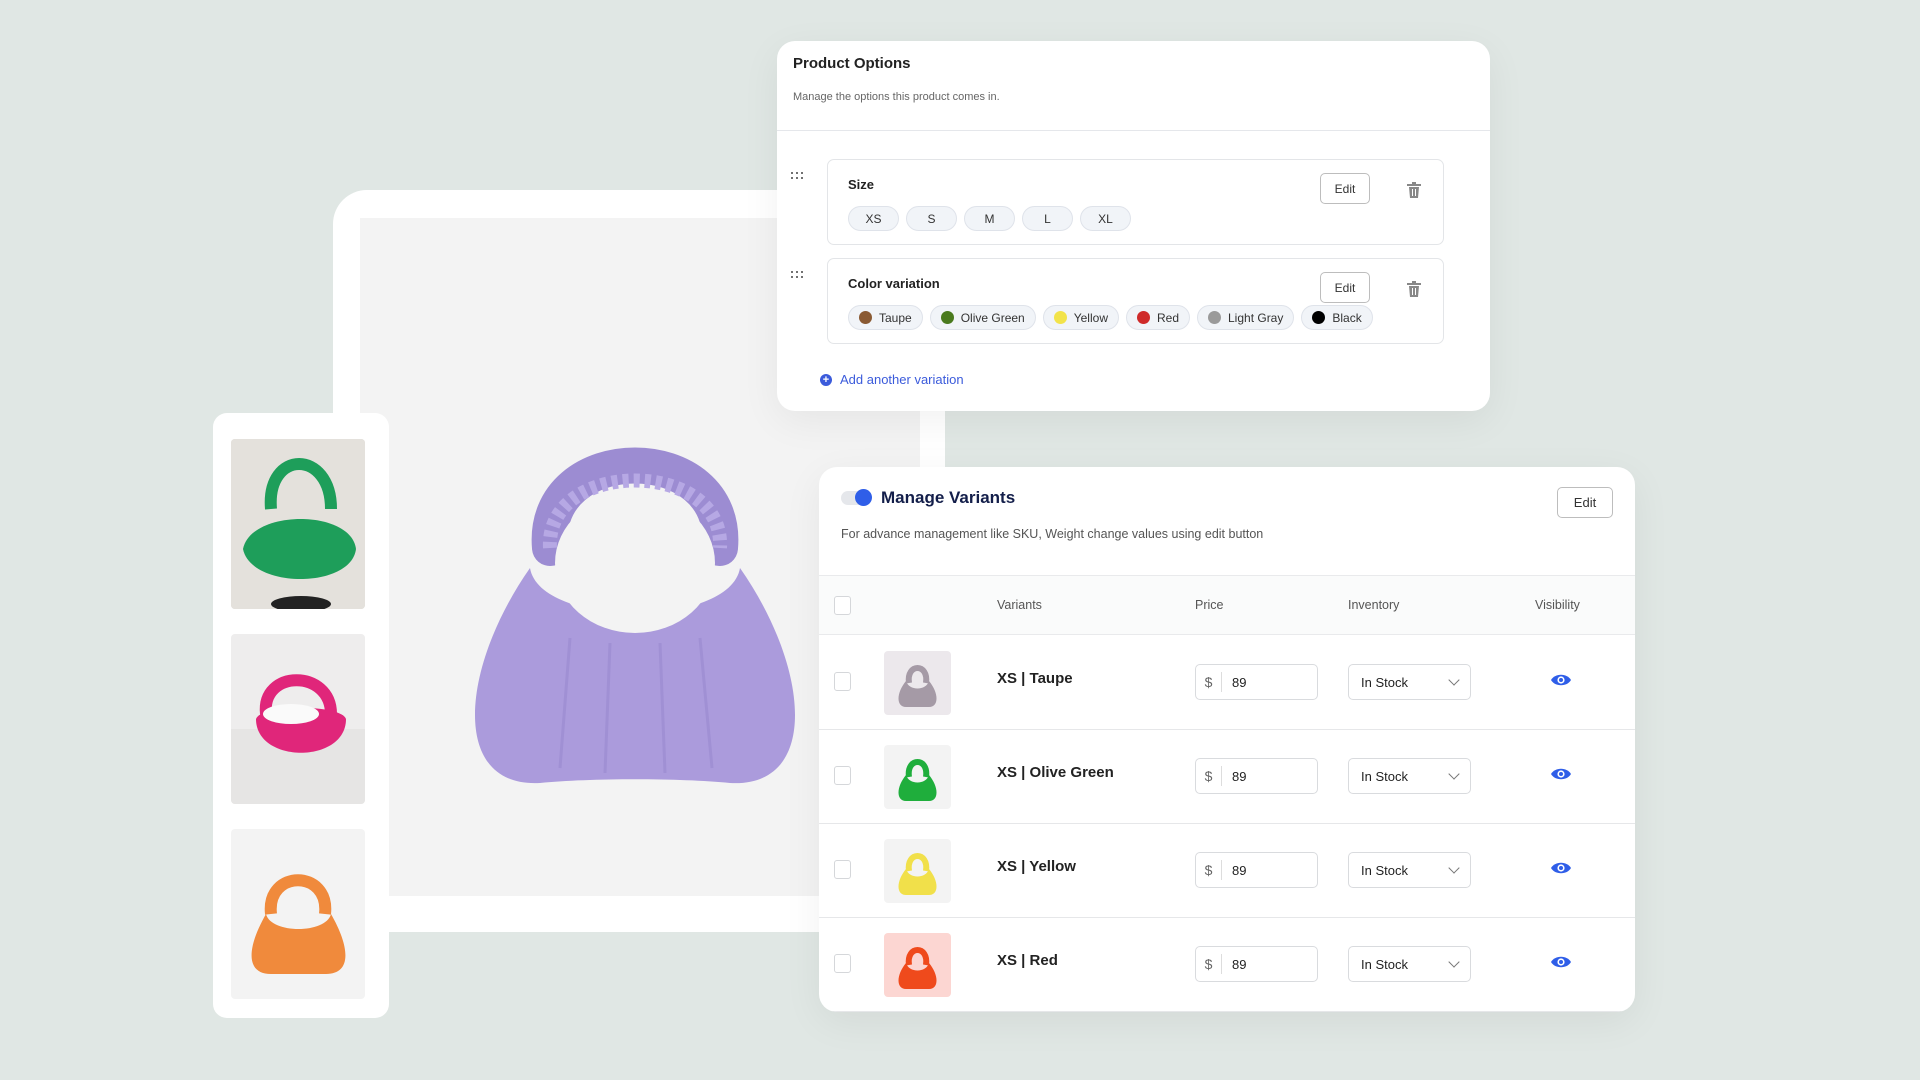 The height and width of the screenshot is (1080, 1920). Describe the element at coordinates (892, 379) in the screenshot. I see `add-variation-link: + Add another variation` at that location.